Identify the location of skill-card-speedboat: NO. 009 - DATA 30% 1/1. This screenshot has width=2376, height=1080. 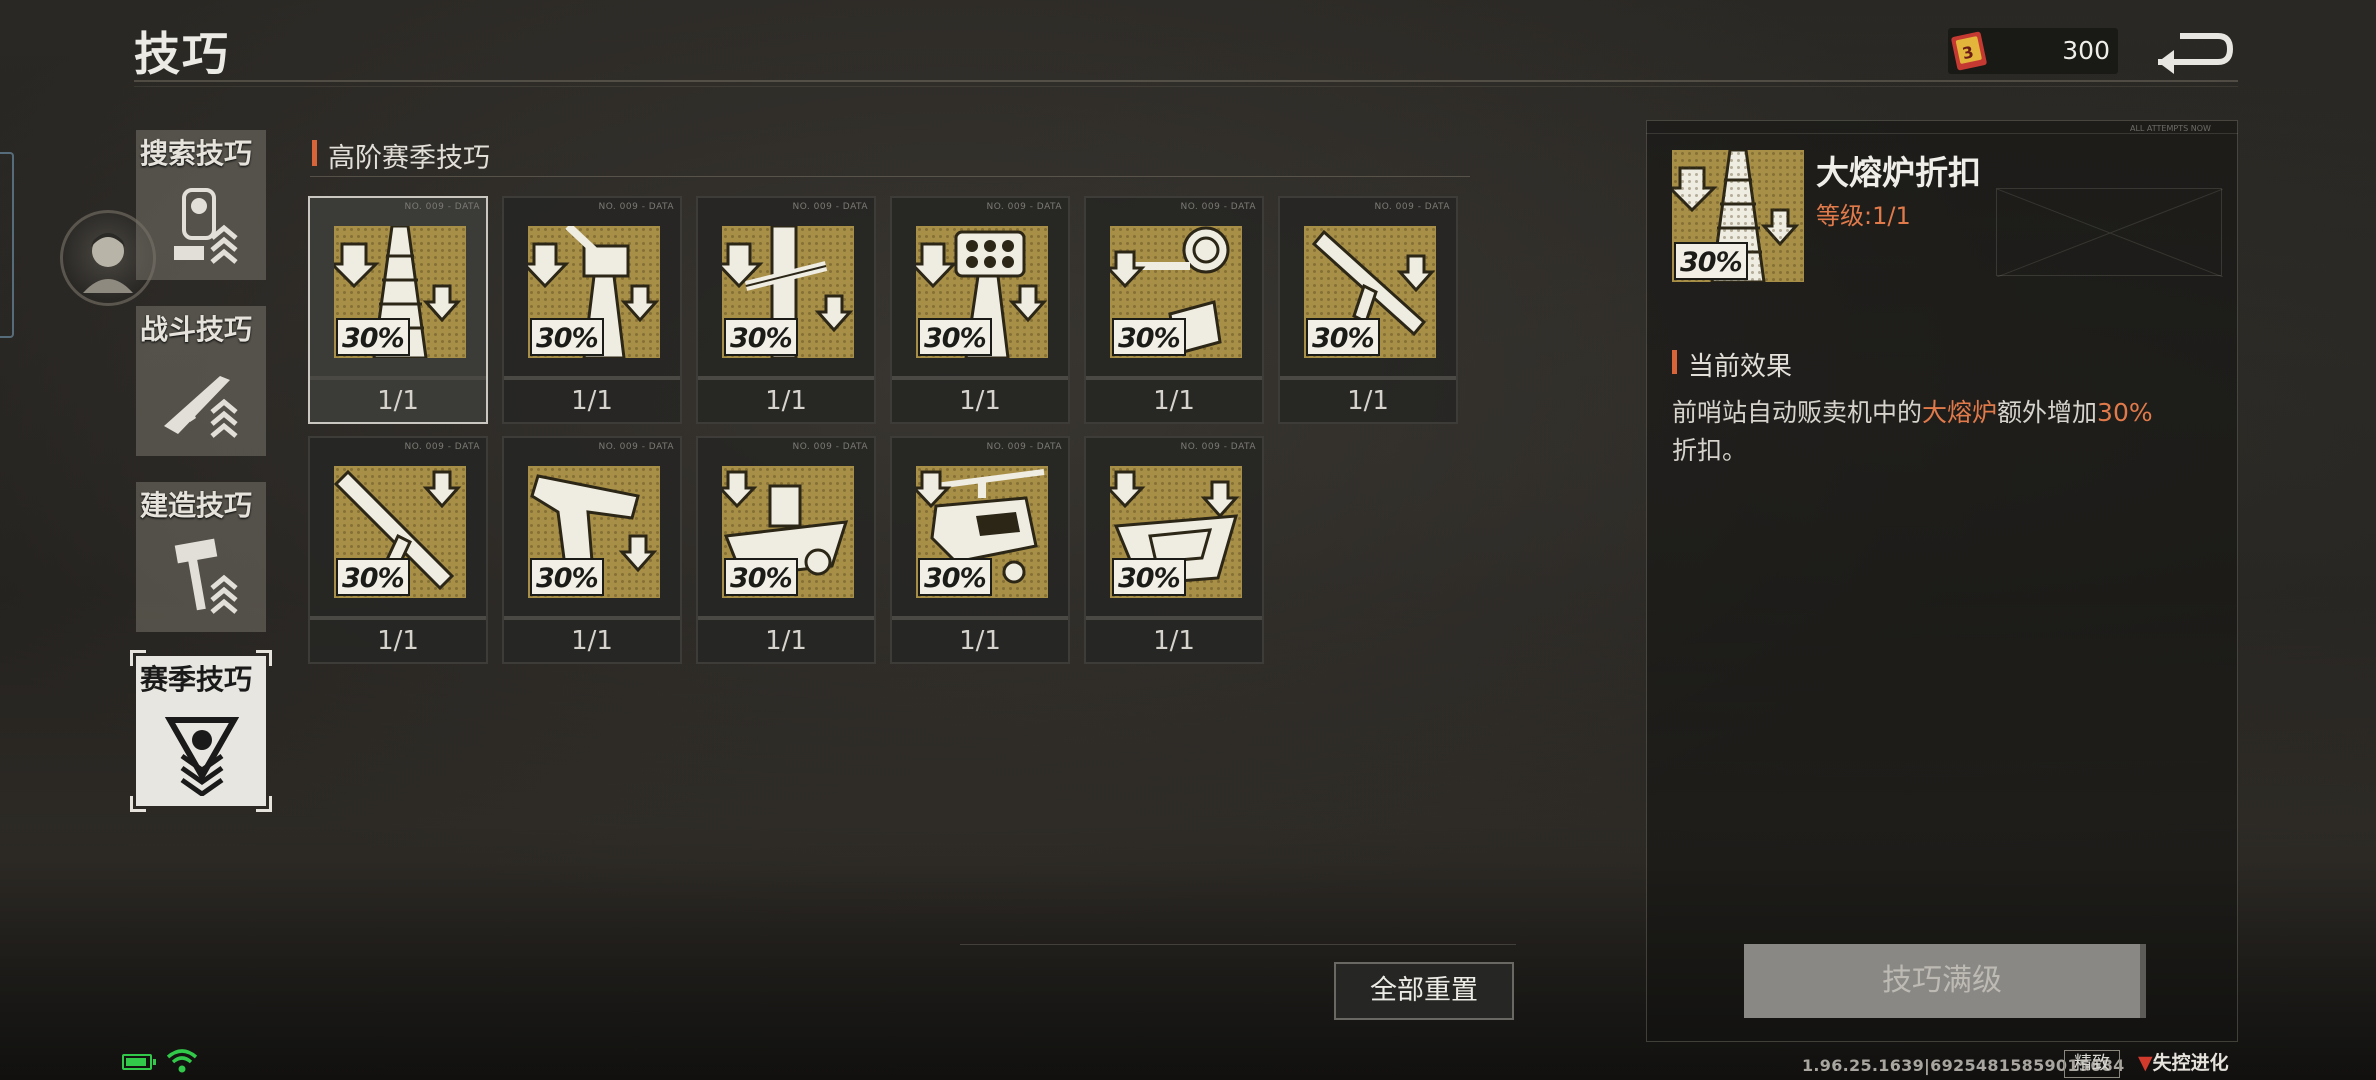
(1174, 550).